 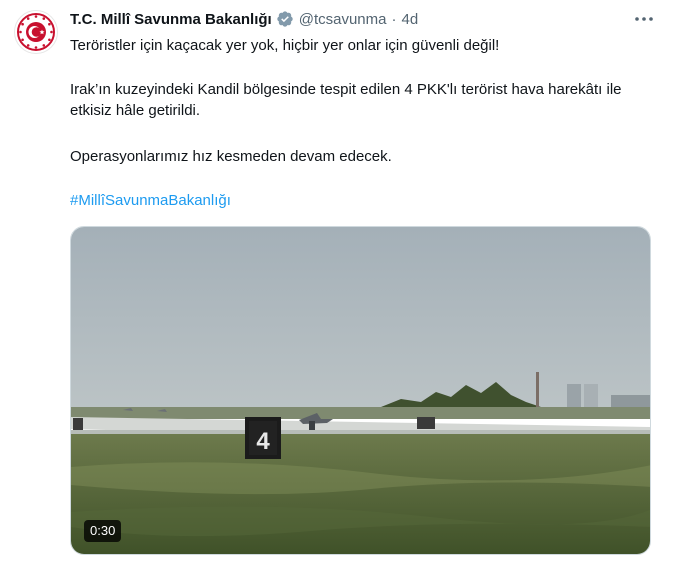 I want to click on more-options-button, so click(x=644, y=19).